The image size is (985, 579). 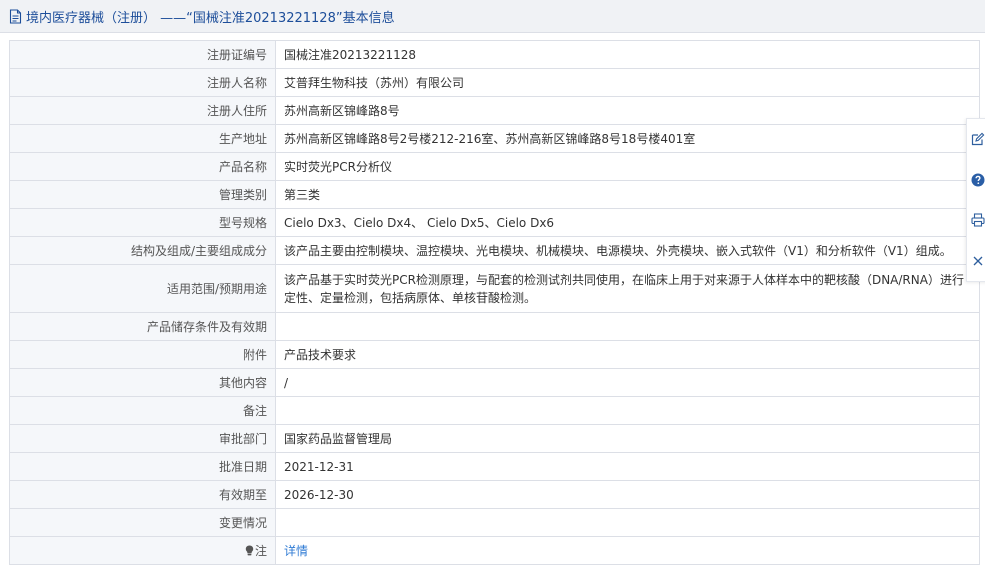 I want to click on table-row: 产品储存条件及有效期, so click(x=494, y=326).